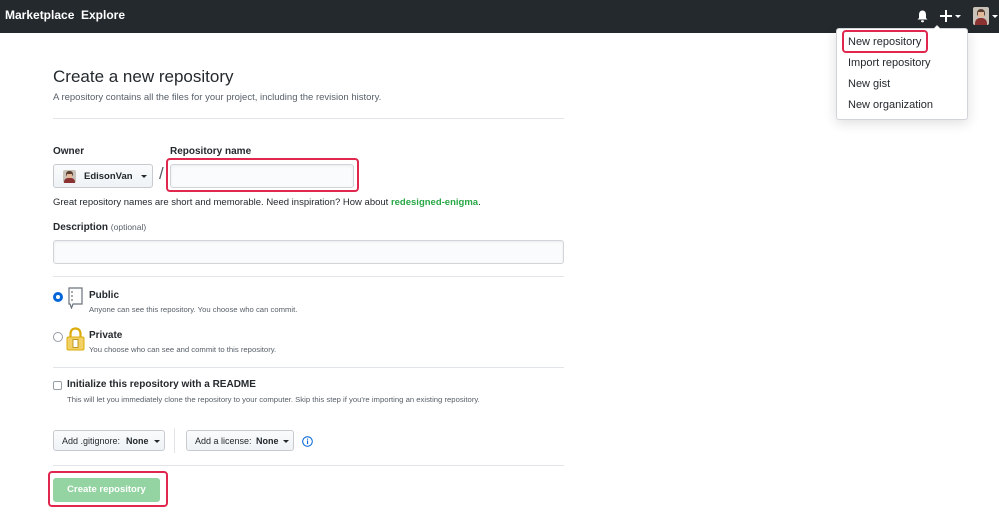 Image resolution: width=999 pixels, height=518 pixels. Describe the element at coordinates (69, 176) in the screenshot. I see `owner-avatar` at that location.